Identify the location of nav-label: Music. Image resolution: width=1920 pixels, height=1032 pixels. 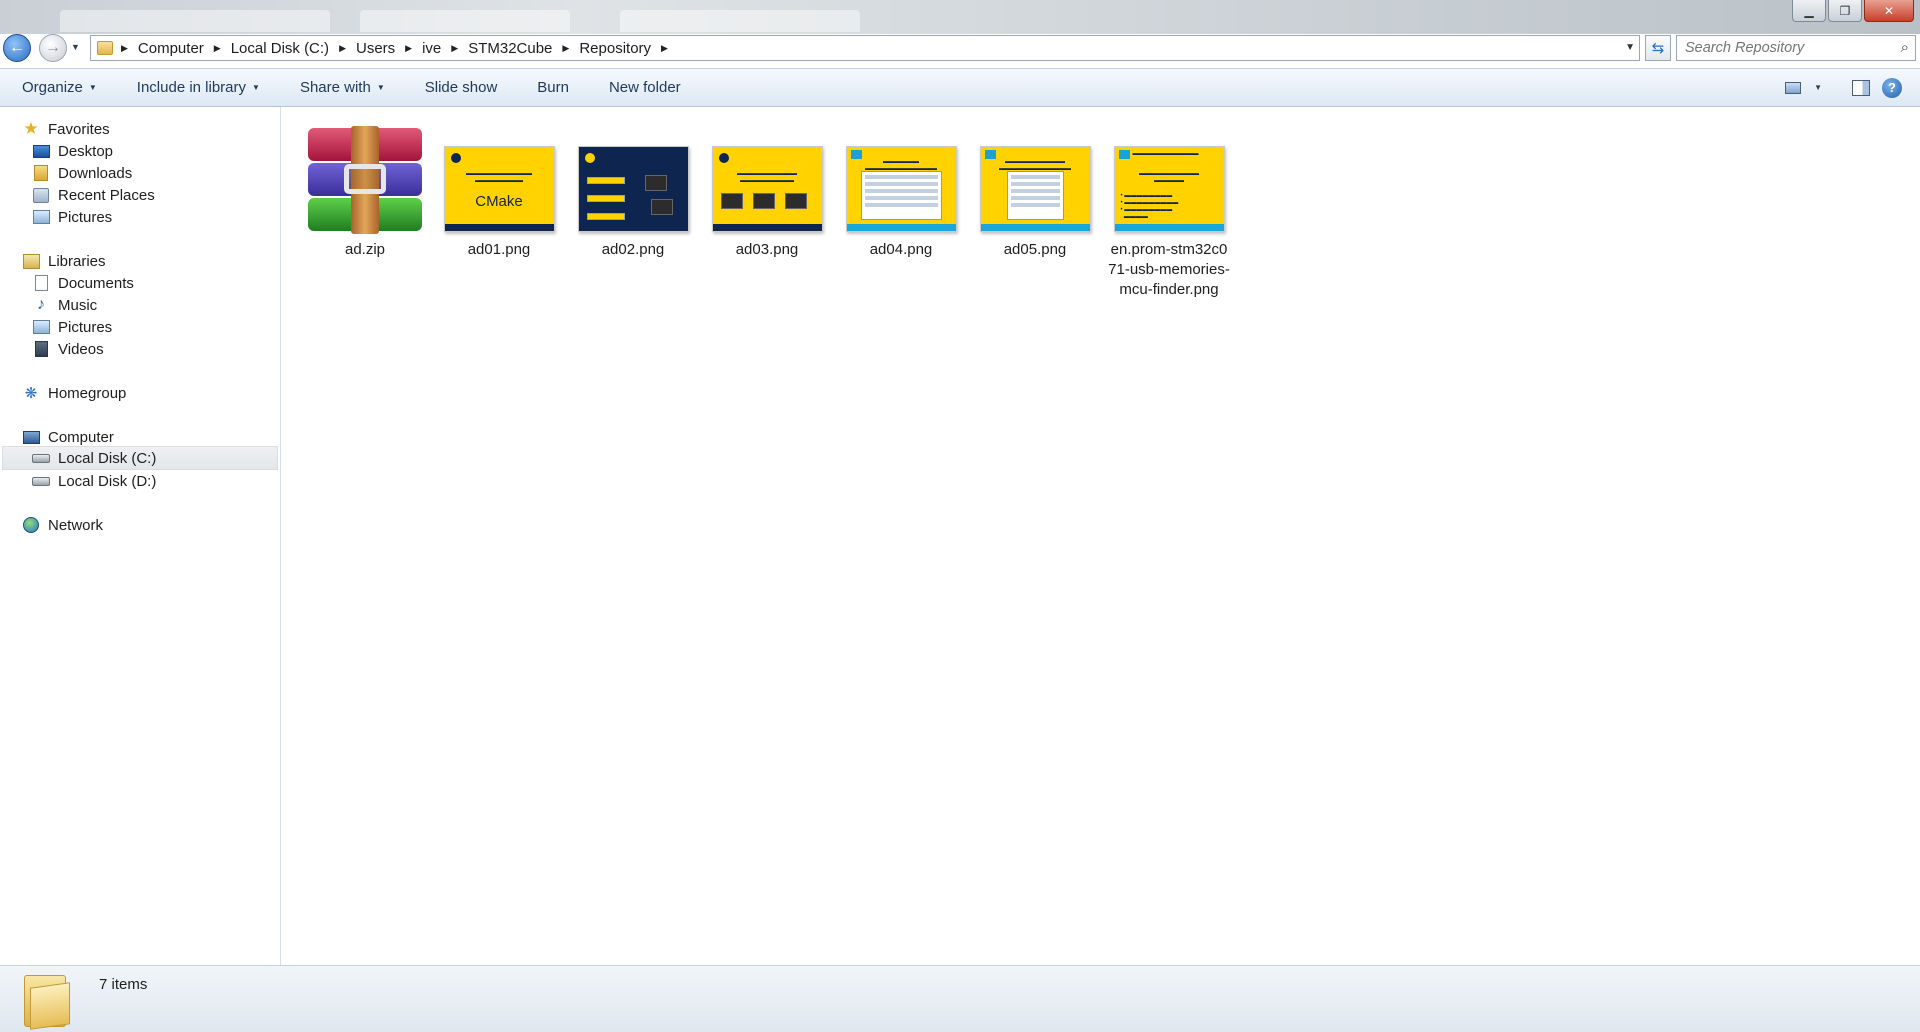
(78, 305).